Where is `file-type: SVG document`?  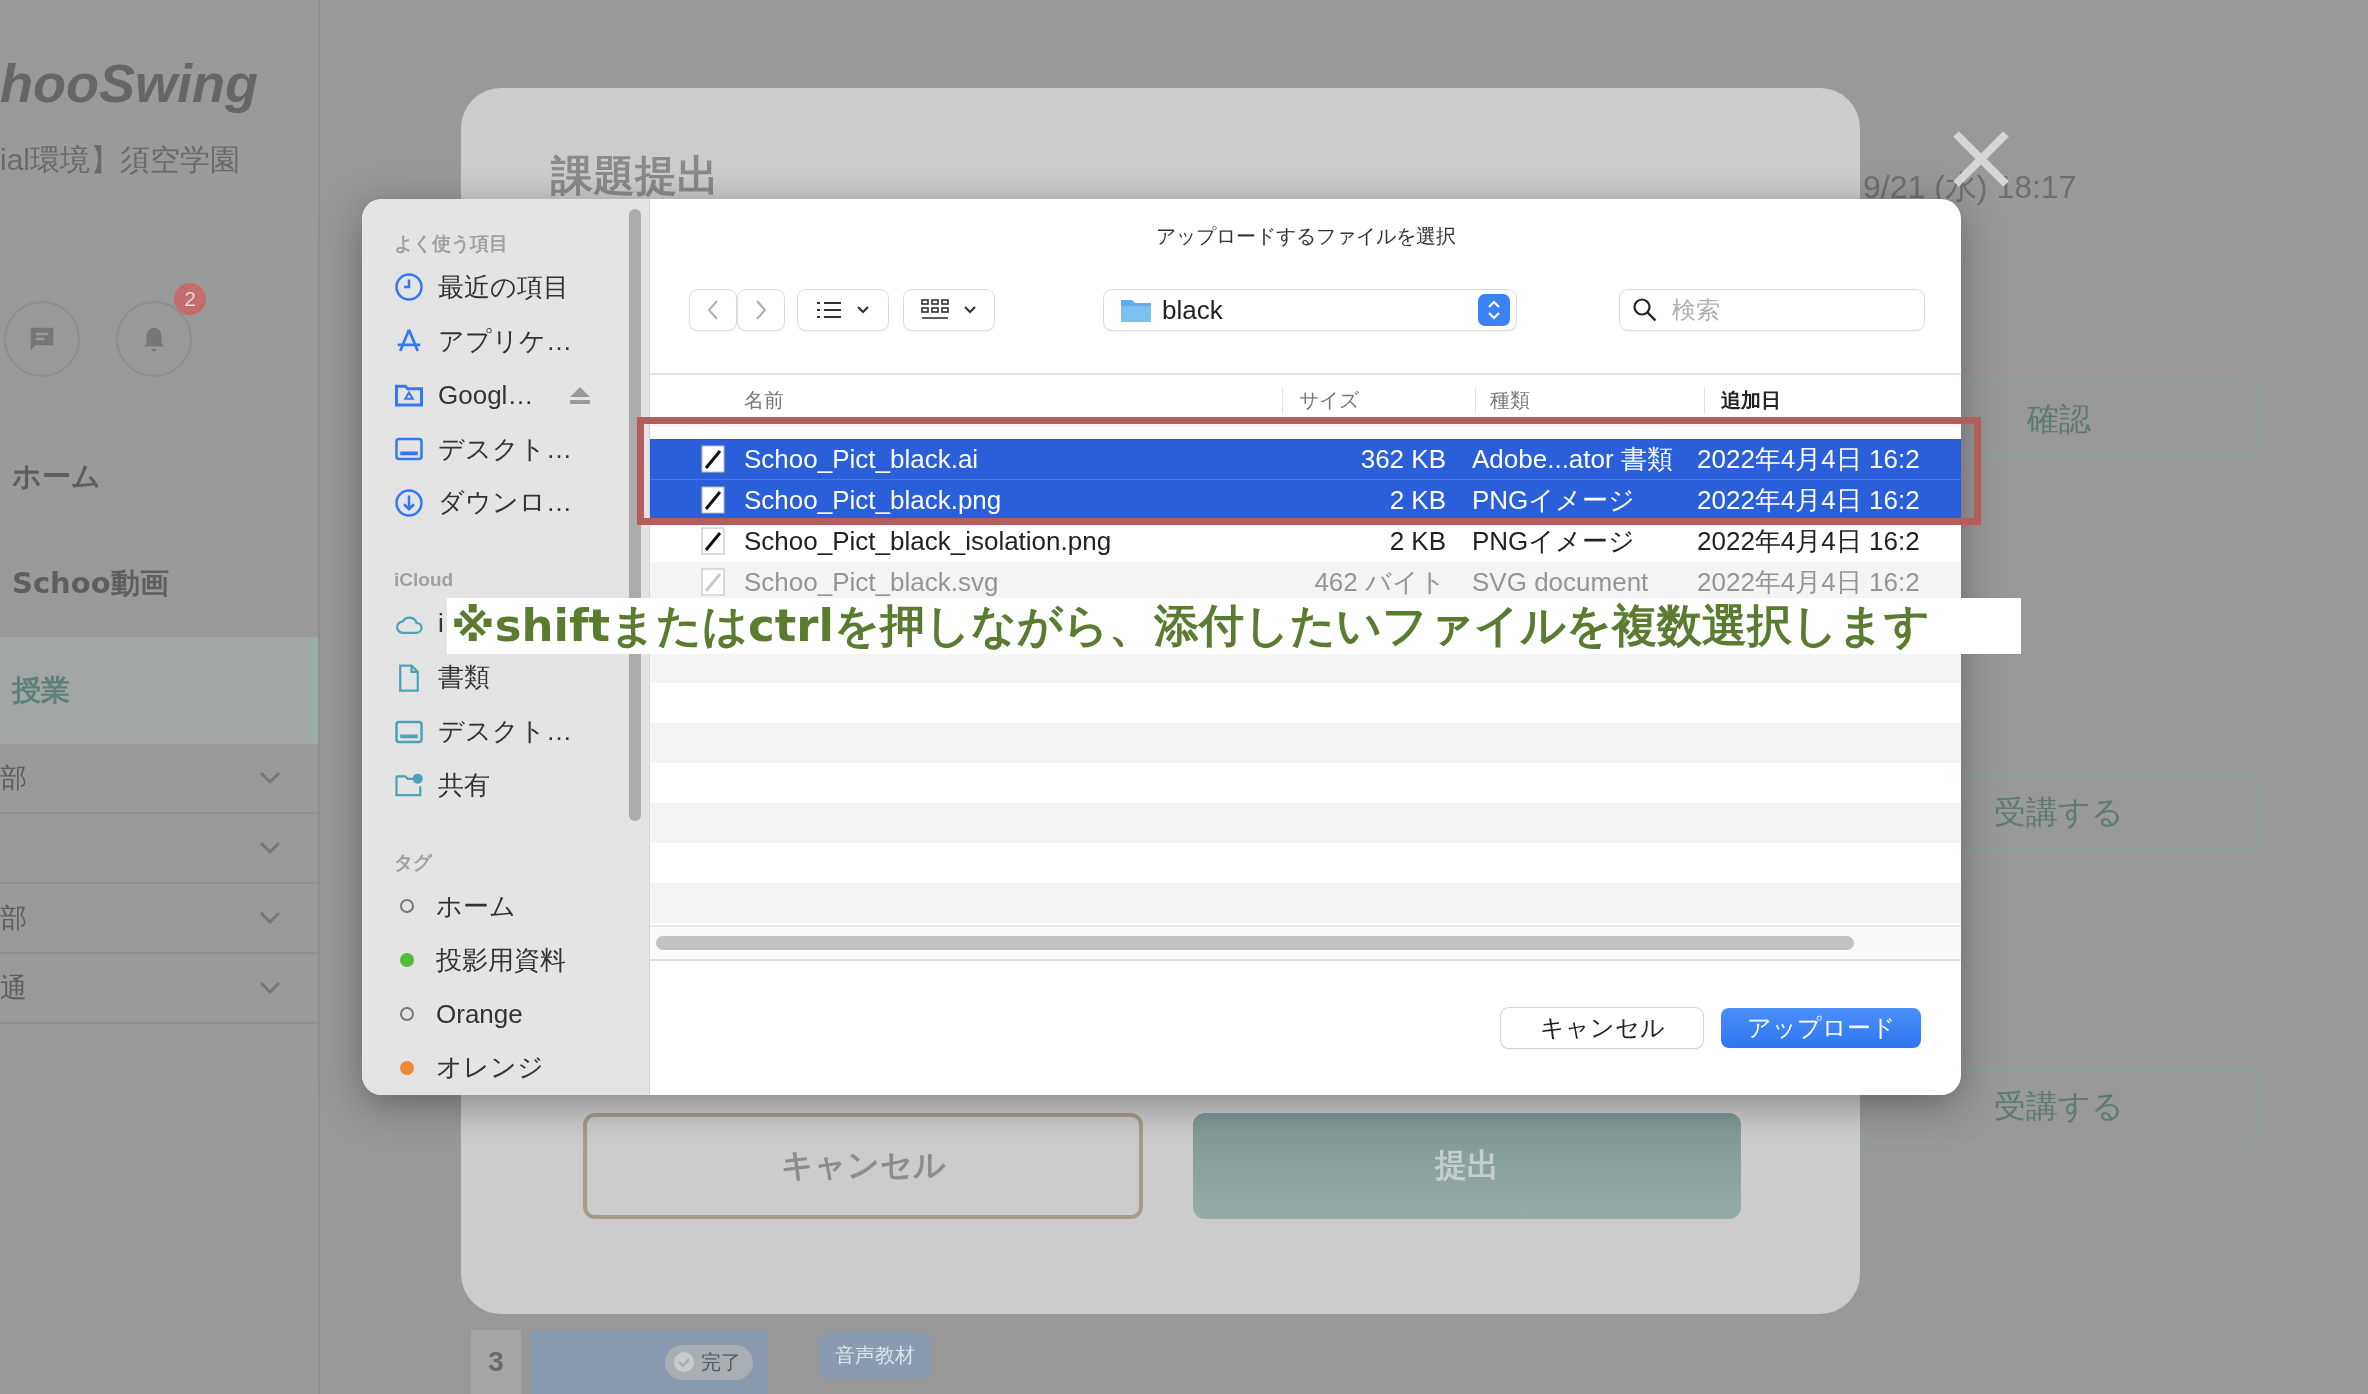 file-type: SVG document is located at coordinates (1560, 582).